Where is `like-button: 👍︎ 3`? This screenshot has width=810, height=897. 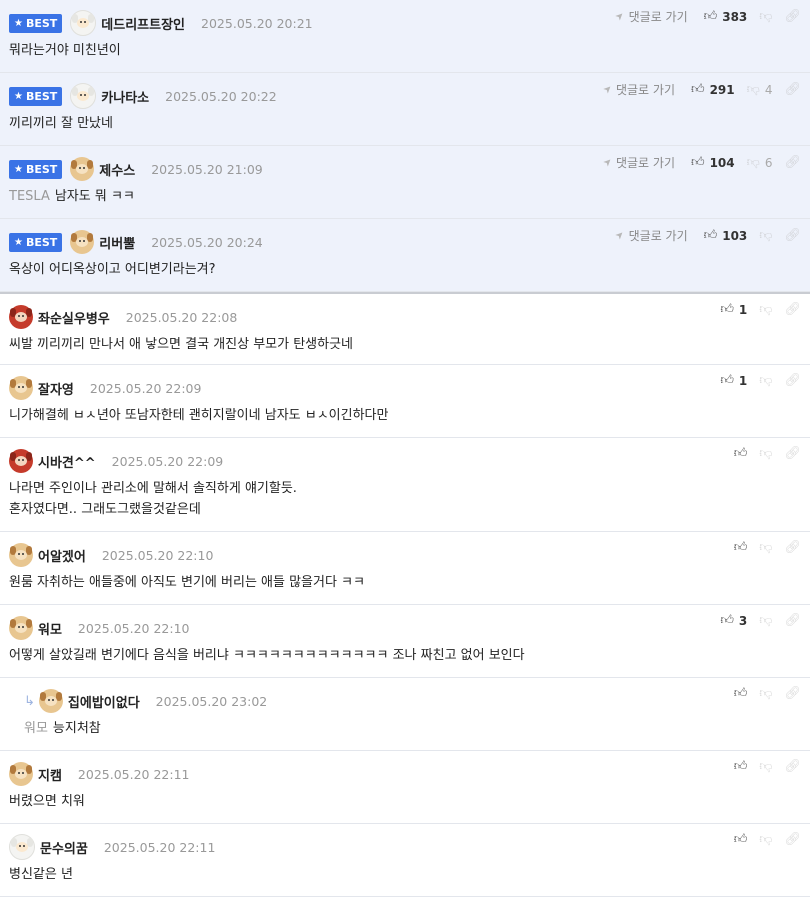
like-button: 👍︎ 3 is located at coordinates (733, 620).